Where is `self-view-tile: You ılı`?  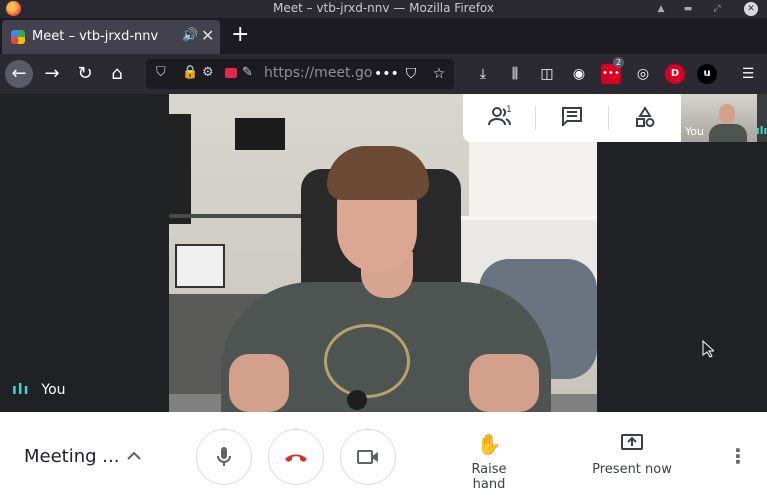
self-view-tile: You ılı is located at coordinates (724, 118).